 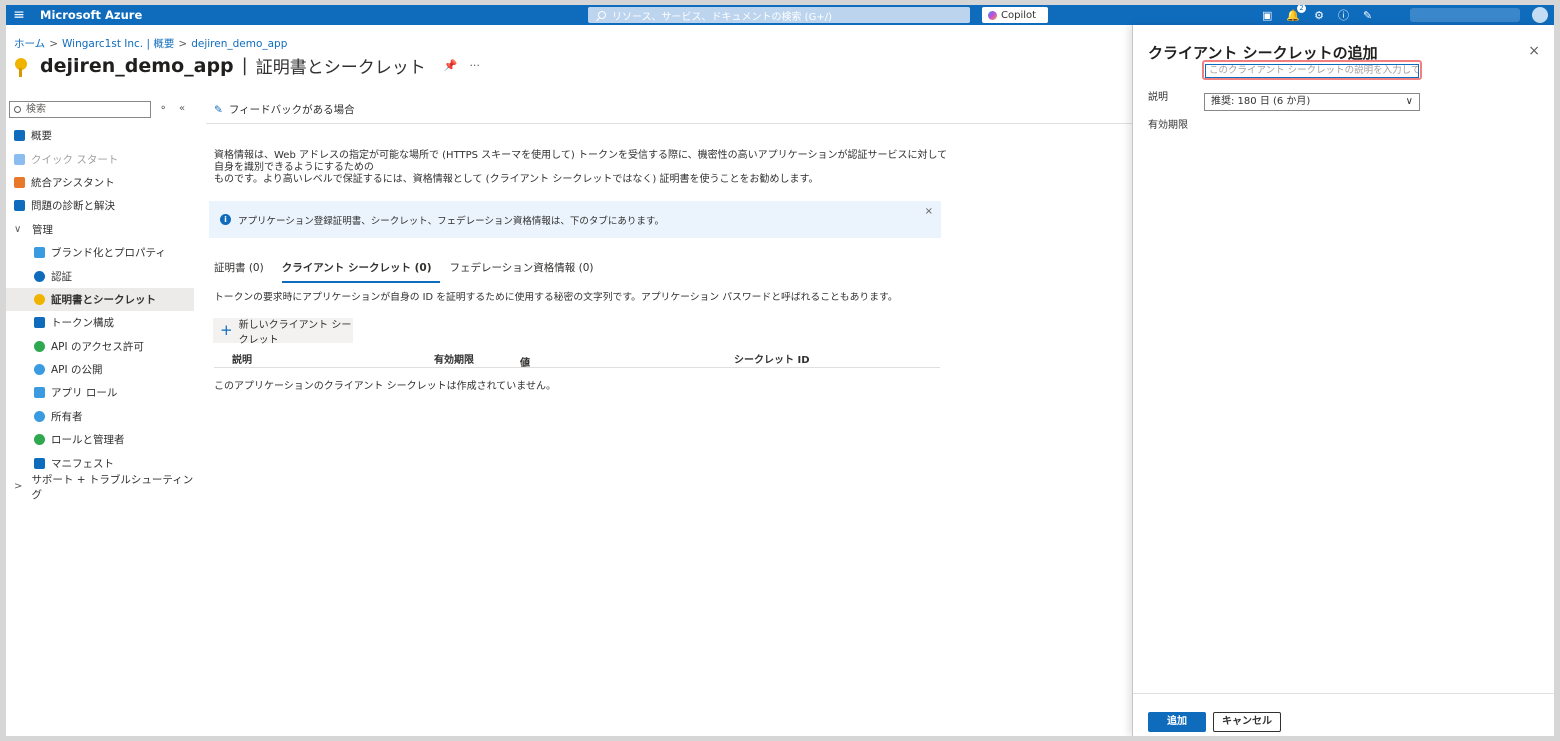 What do you see at coordinates (36, 109) in the screenshot?
I see `sidebar-search-placeholder: 検索` at bounding box center [36, 109].